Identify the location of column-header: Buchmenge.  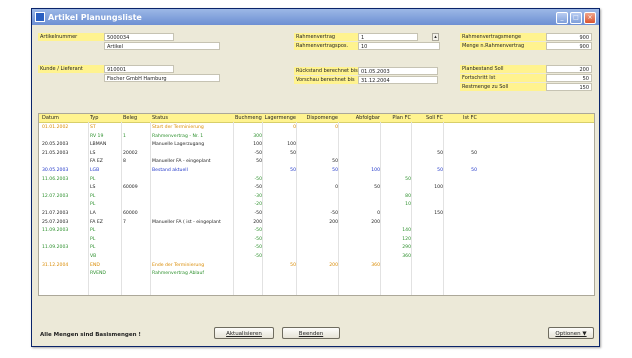
(248, 118).